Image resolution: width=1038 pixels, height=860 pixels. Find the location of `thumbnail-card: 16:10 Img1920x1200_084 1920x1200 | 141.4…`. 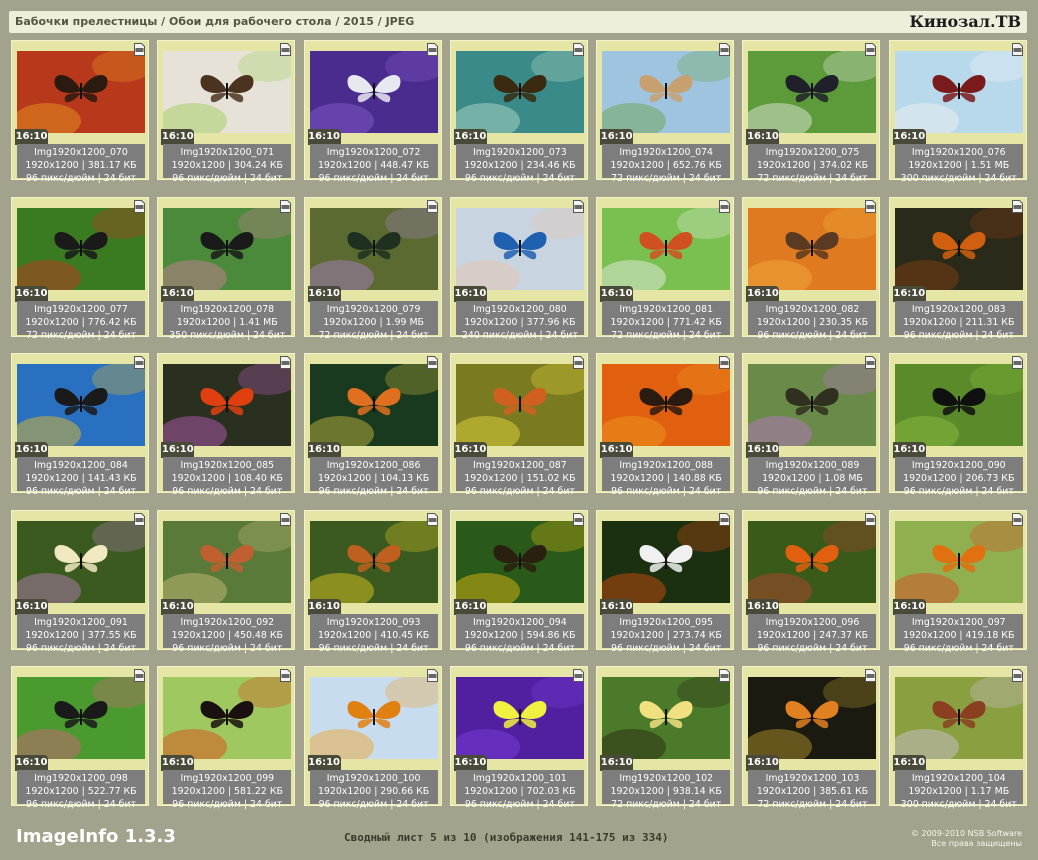

thumbnail-card: 16:10 Img1920x1200_084 1920x1200 | 141.4… is located at coordinates (80, 425).